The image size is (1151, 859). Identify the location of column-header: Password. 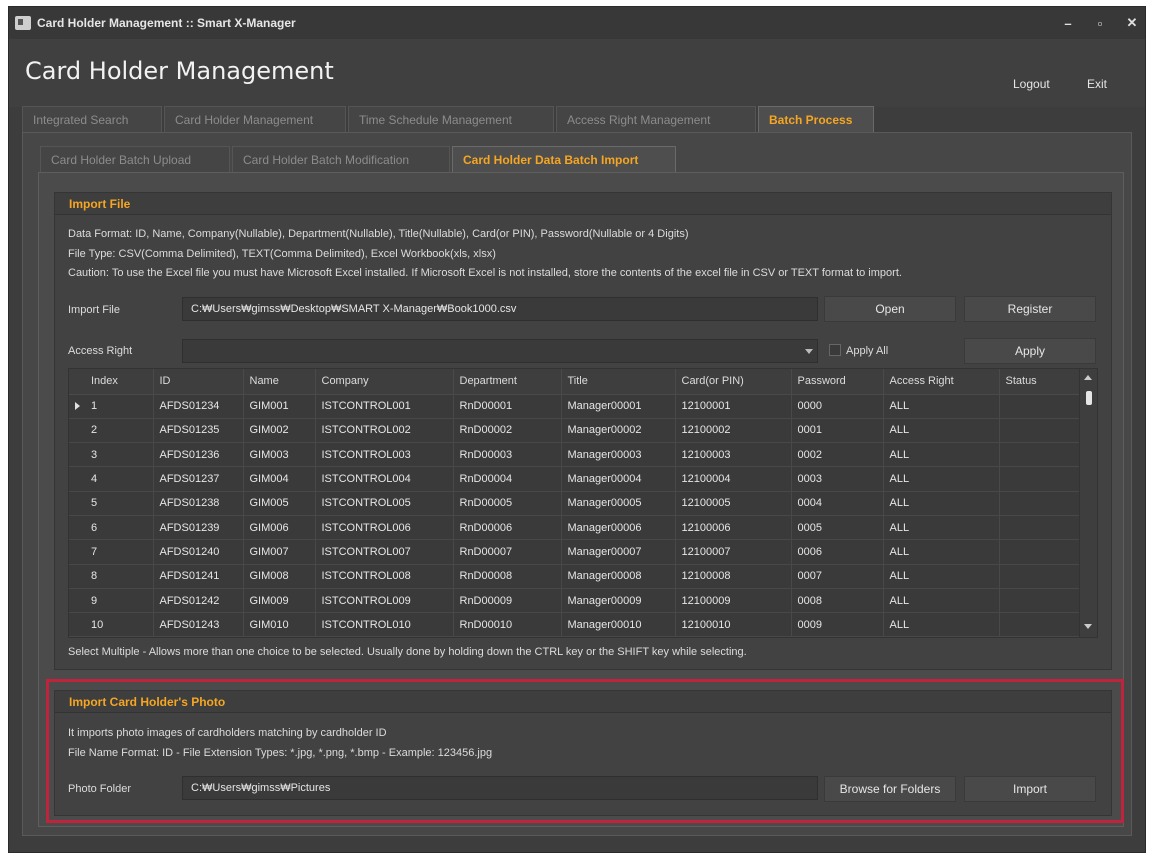
(837, 382).